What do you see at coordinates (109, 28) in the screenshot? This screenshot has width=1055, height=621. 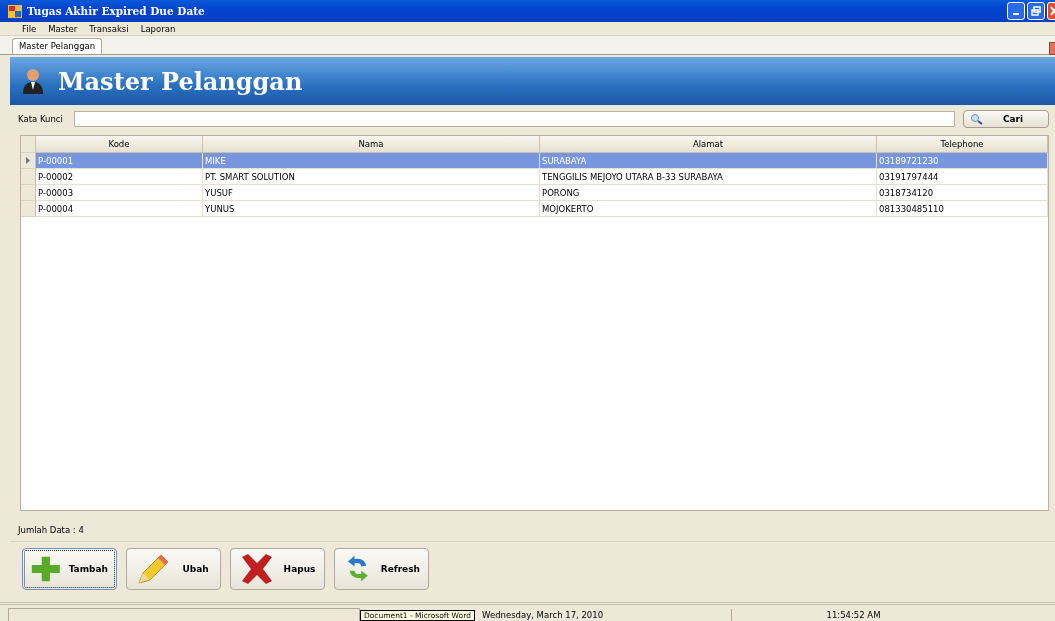 I see `menu-item: Transaksi` at bounding box center [109, 28].